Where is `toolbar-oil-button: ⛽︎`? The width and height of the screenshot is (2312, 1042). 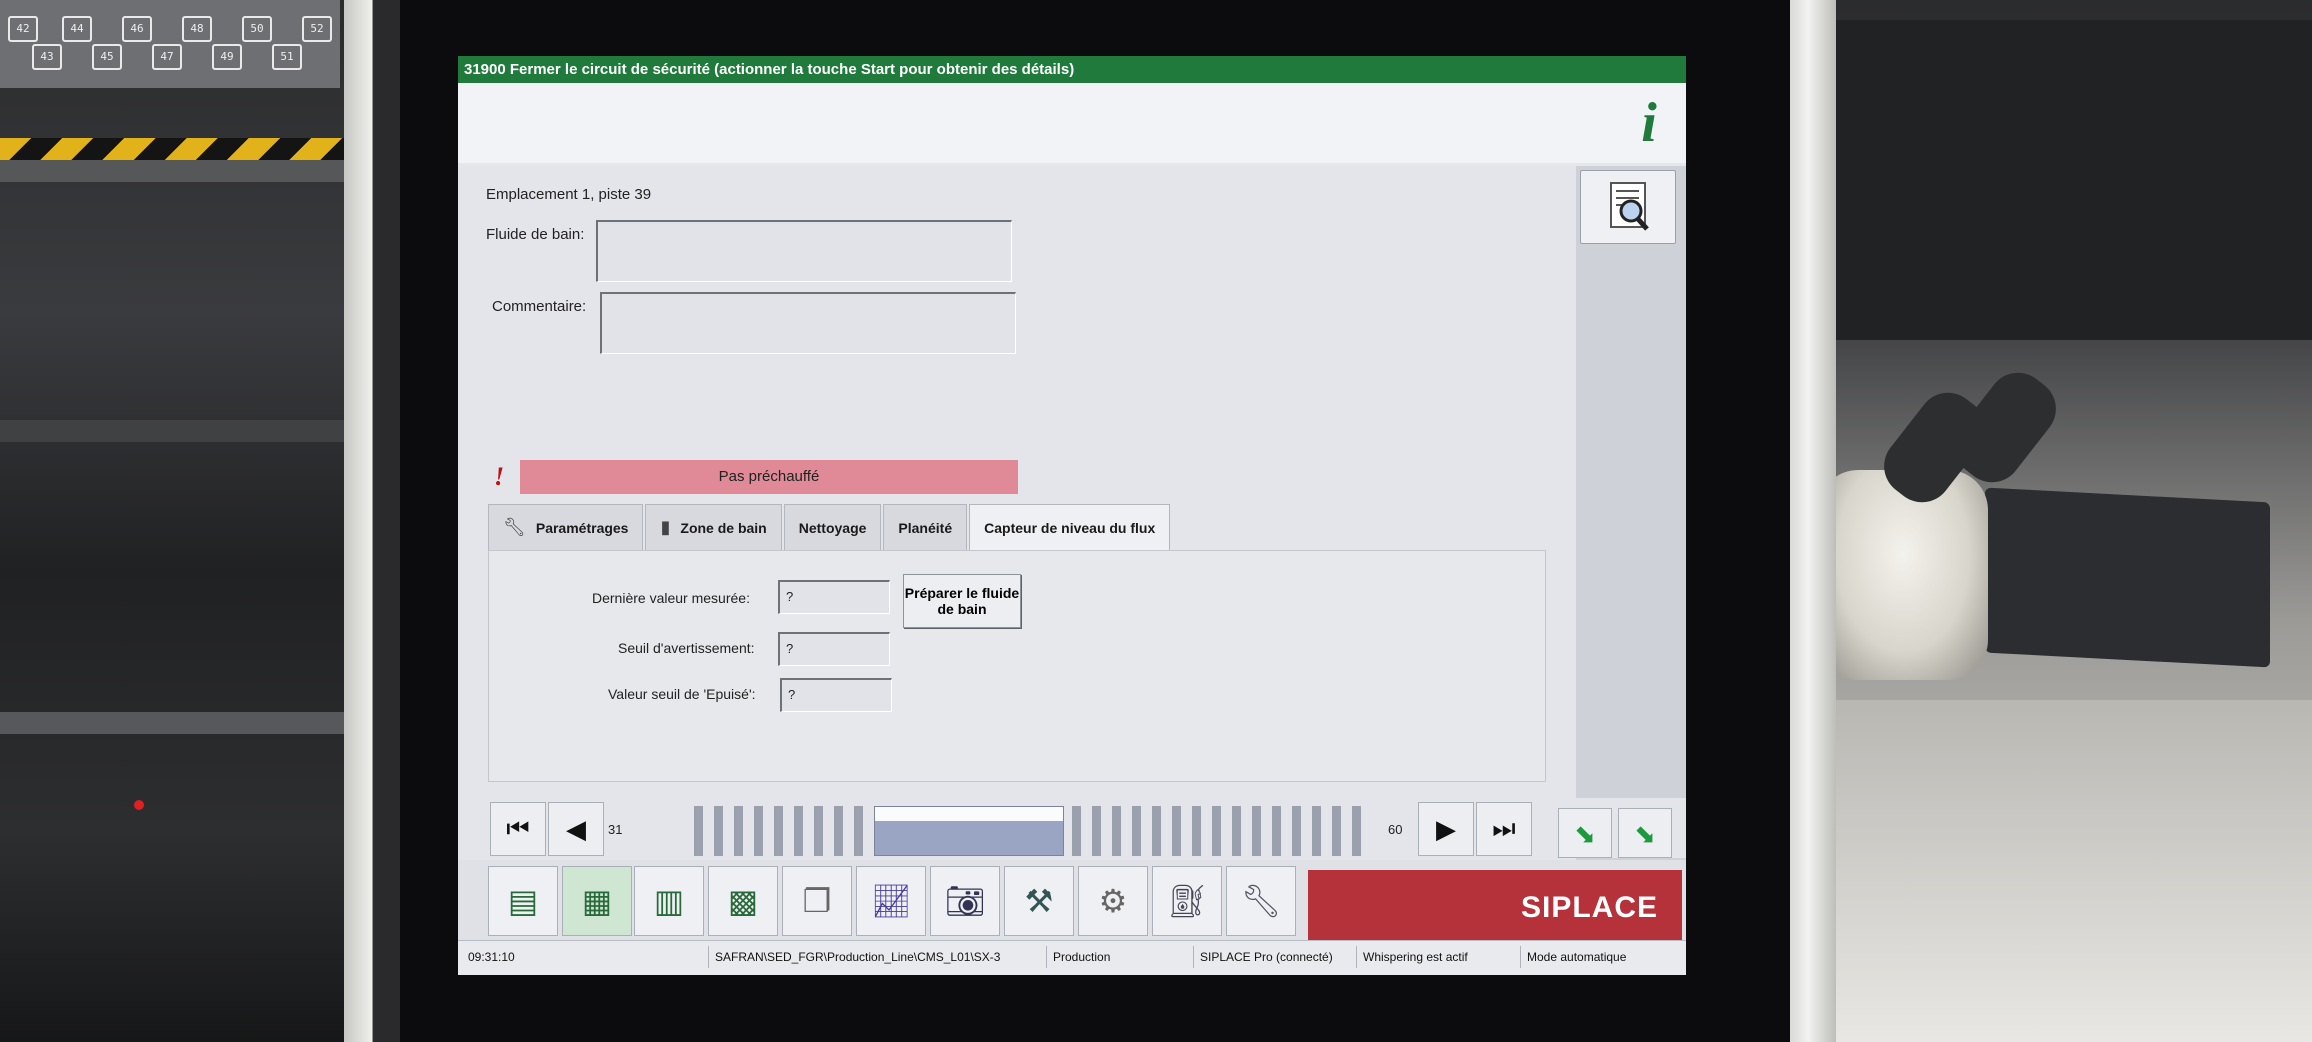
toolbar-oil-button: ⛽︎ is located at coordinates (1187, 901).